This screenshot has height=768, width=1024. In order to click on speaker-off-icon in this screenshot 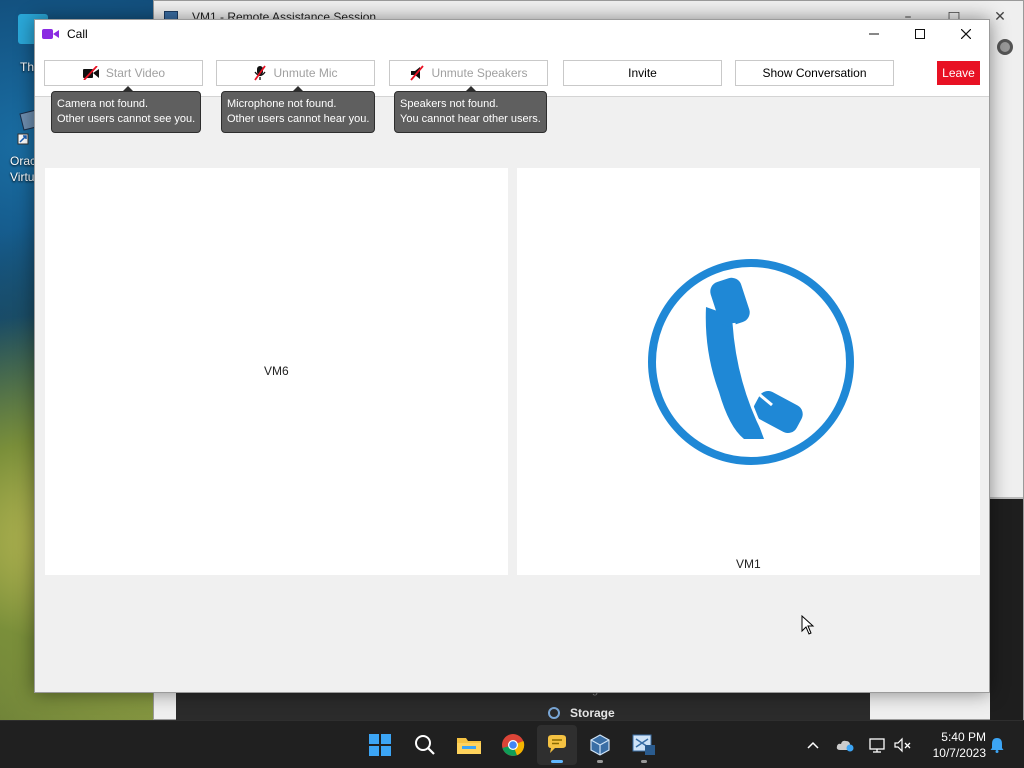, I will do `click(417, 73)`.